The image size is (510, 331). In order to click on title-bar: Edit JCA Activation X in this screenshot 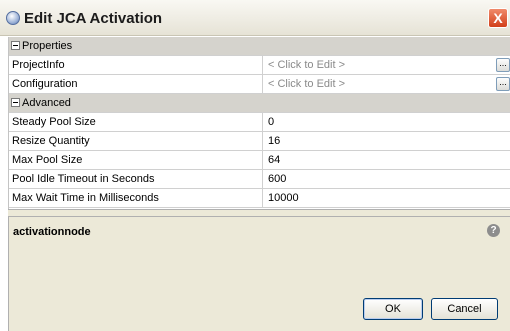, I will do `click(255, 18)`.